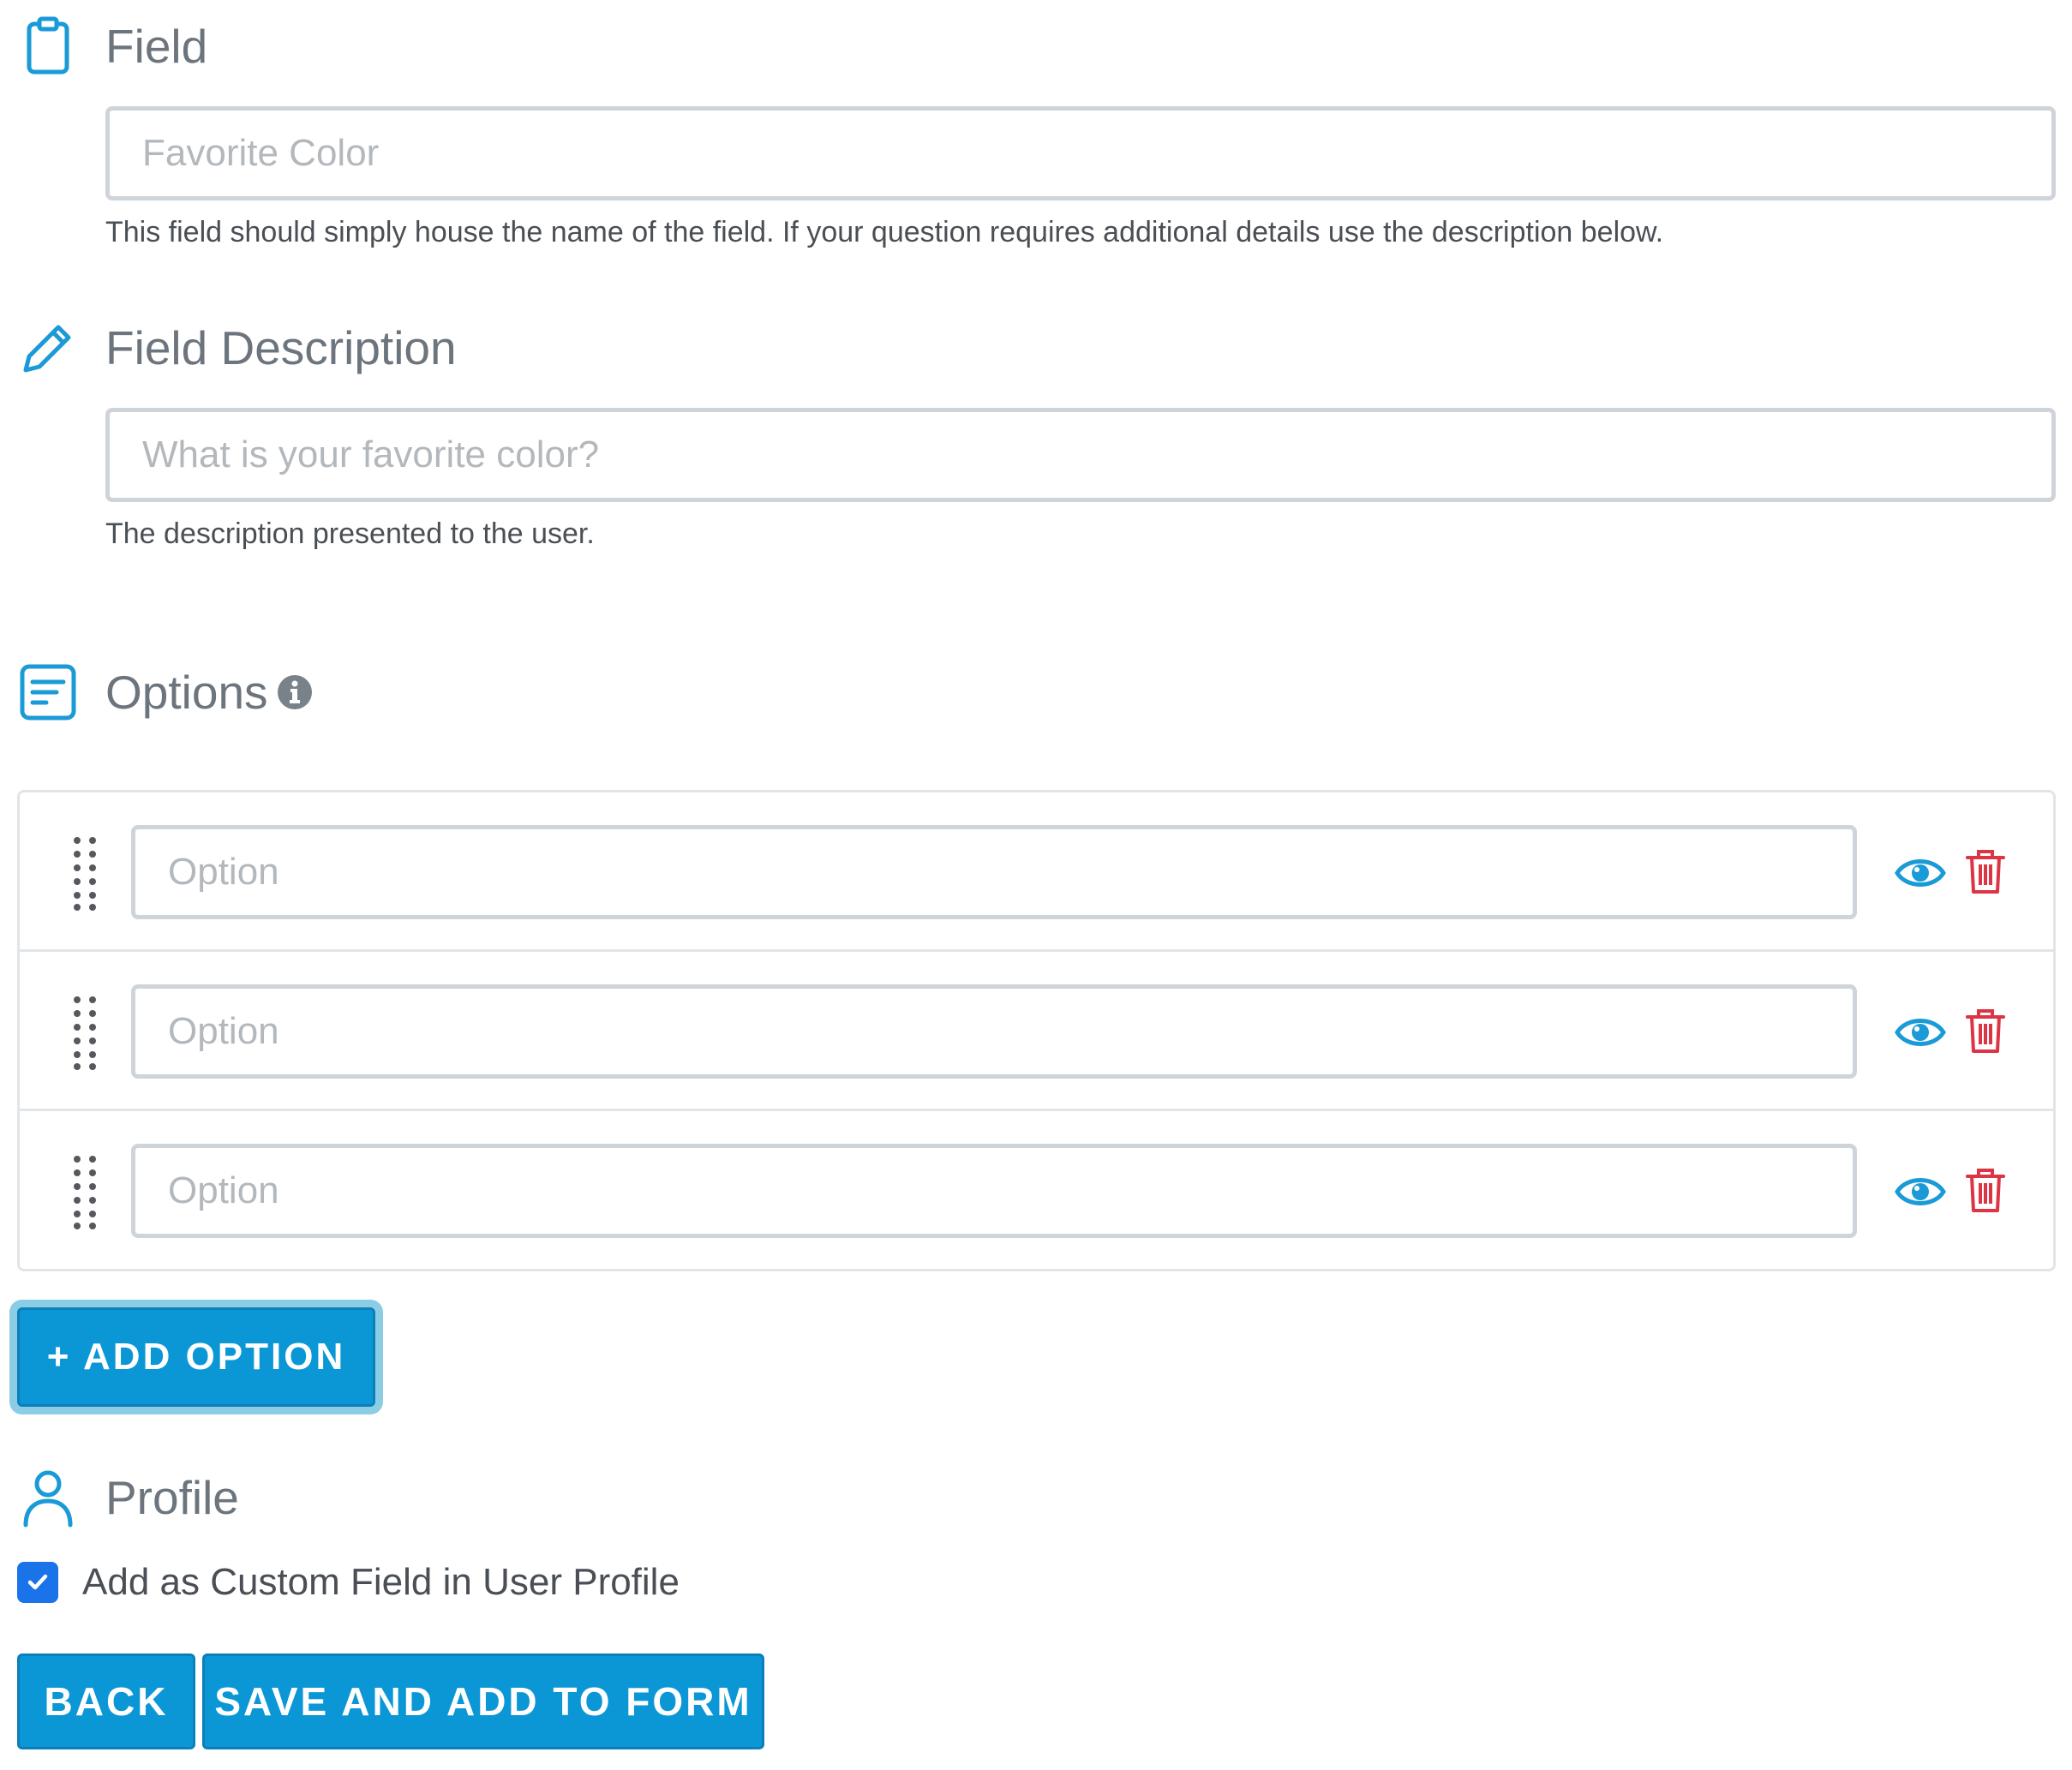 This screenshot has height=1770, width=2072. What do you see at coordinates (48, 46) in the screenshot?
I see `clipboard-icon` at bounding box center [48, 46].